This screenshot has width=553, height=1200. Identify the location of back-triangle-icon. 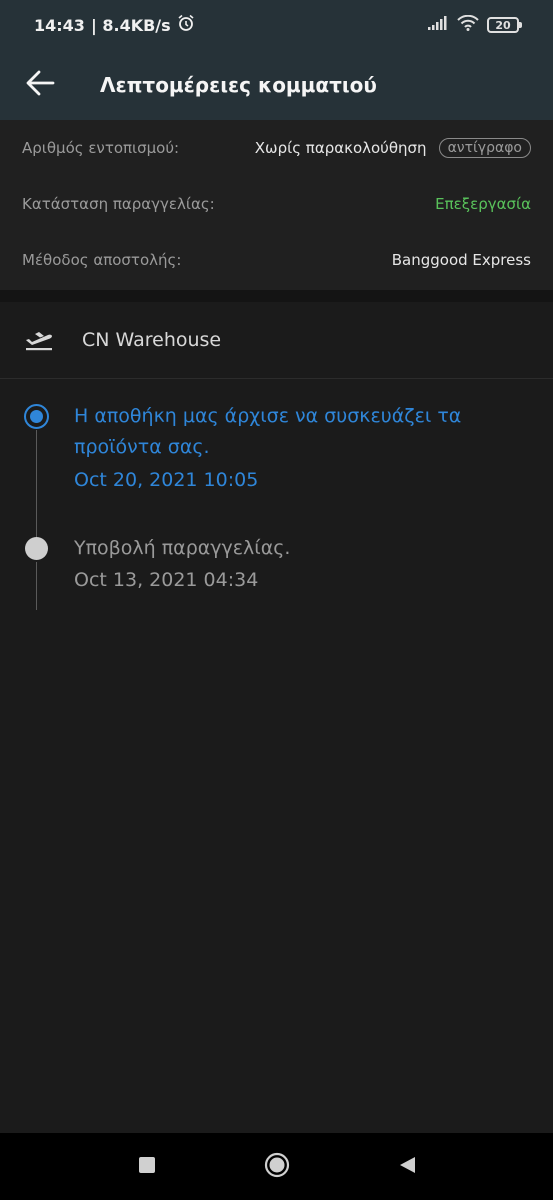
(407, 1167).